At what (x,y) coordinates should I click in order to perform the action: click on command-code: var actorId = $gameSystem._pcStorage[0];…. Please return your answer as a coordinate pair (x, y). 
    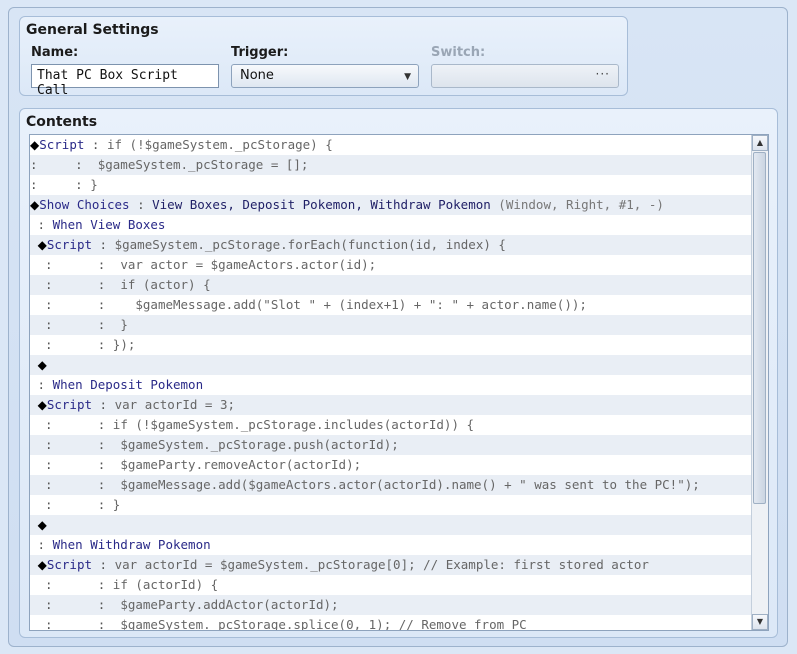
    Looking at the image, I should click on (381, 564).